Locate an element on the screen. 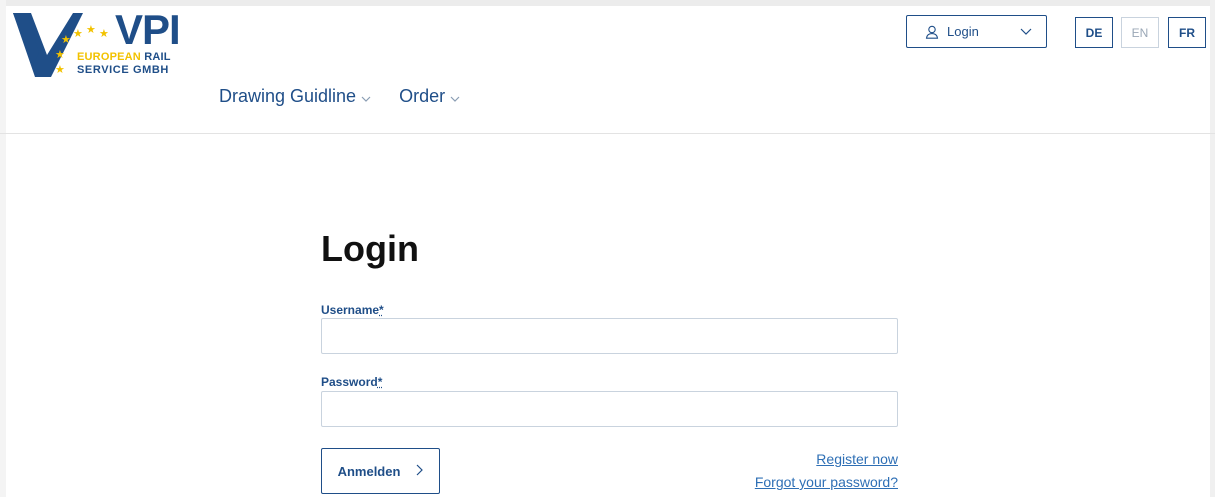  logo-mark-icon is located at coordinates (48, 45).